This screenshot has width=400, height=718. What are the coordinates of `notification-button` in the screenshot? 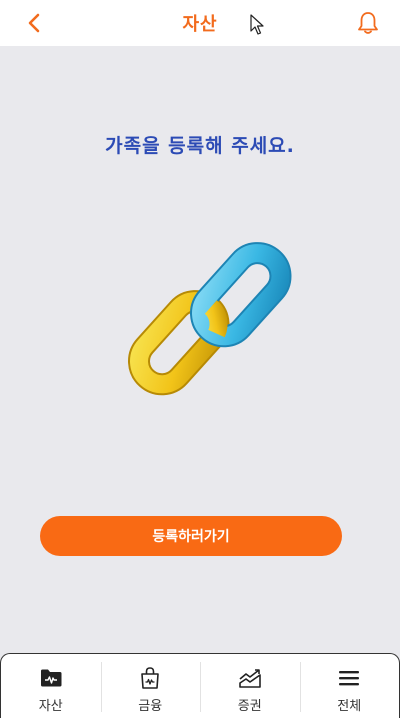 It's located at (368, 23).